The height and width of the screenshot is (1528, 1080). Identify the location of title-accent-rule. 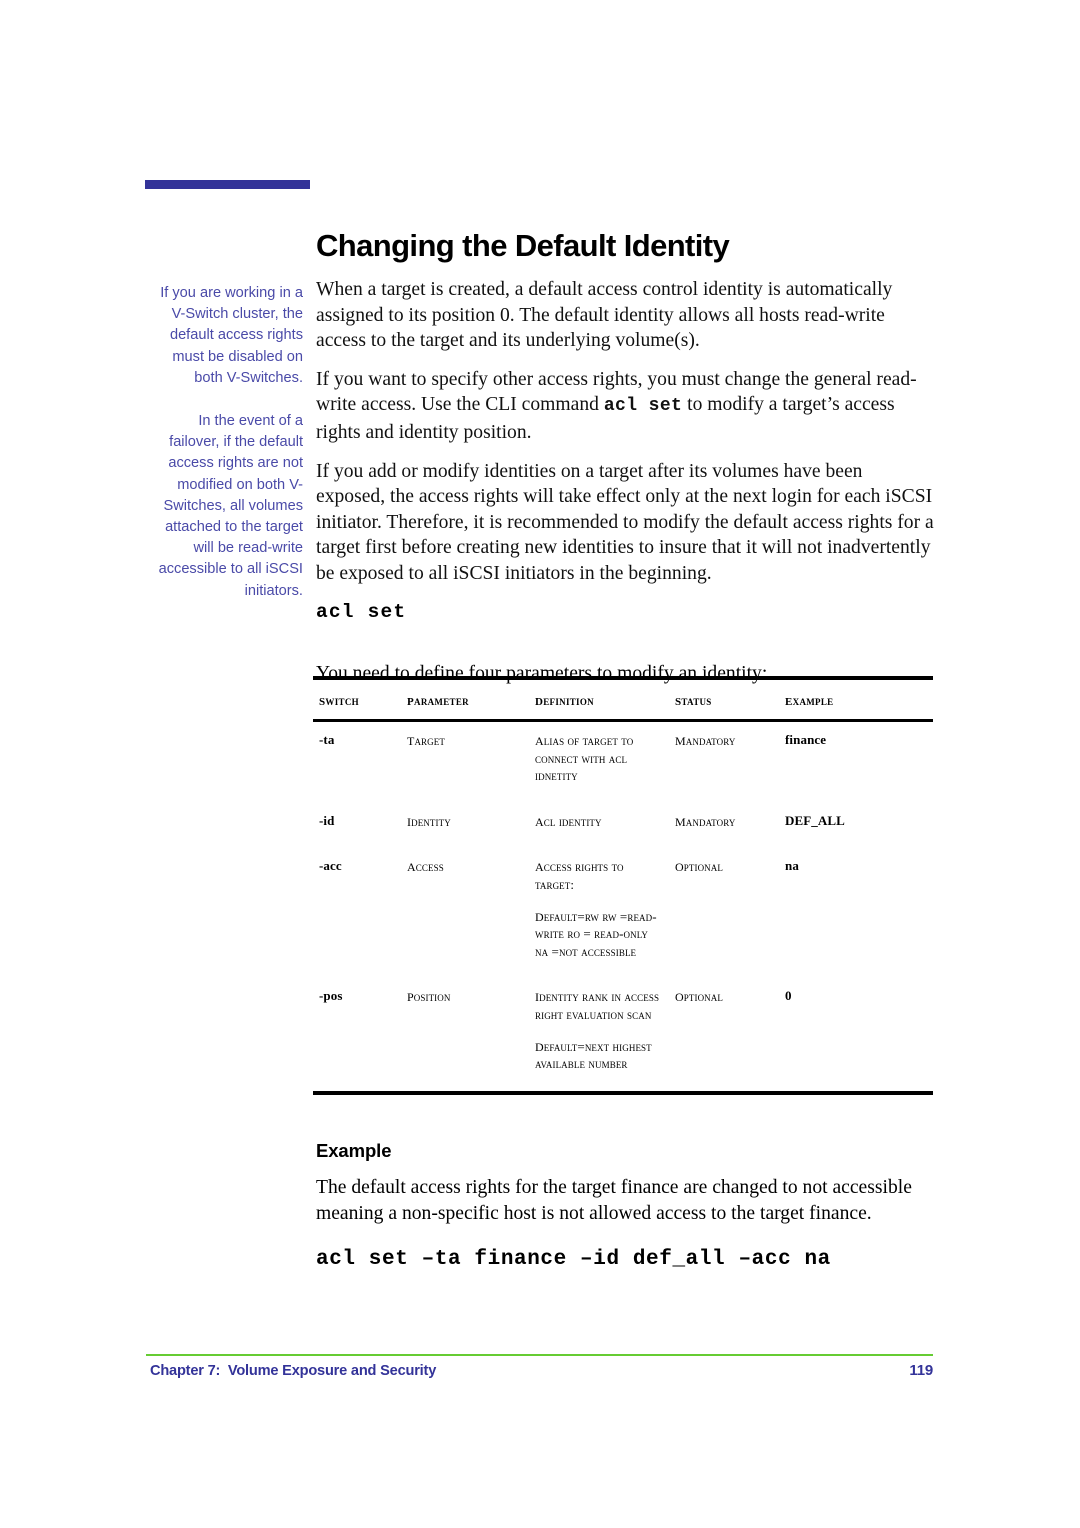
(227, 184).